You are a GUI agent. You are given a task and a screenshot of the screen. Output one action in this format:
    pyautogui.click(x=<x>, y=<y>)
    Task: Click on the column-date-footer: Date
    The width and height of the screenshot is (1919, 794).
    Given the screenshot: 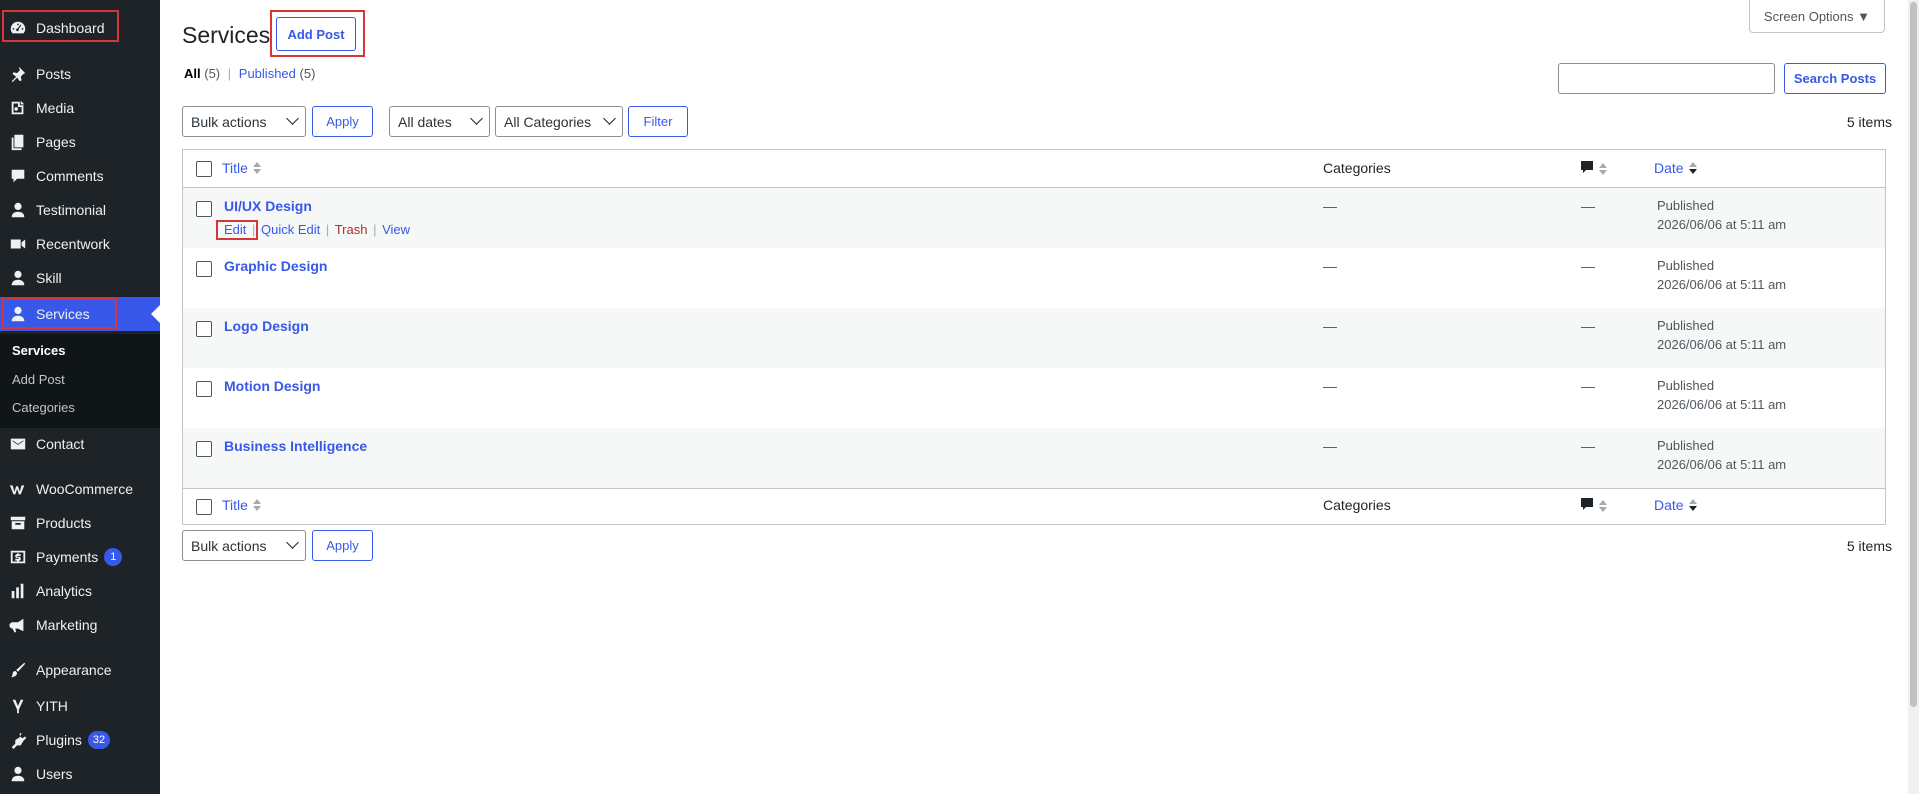 What is the action you would take?
    pyautogui.click(x=1676, y=506)
    